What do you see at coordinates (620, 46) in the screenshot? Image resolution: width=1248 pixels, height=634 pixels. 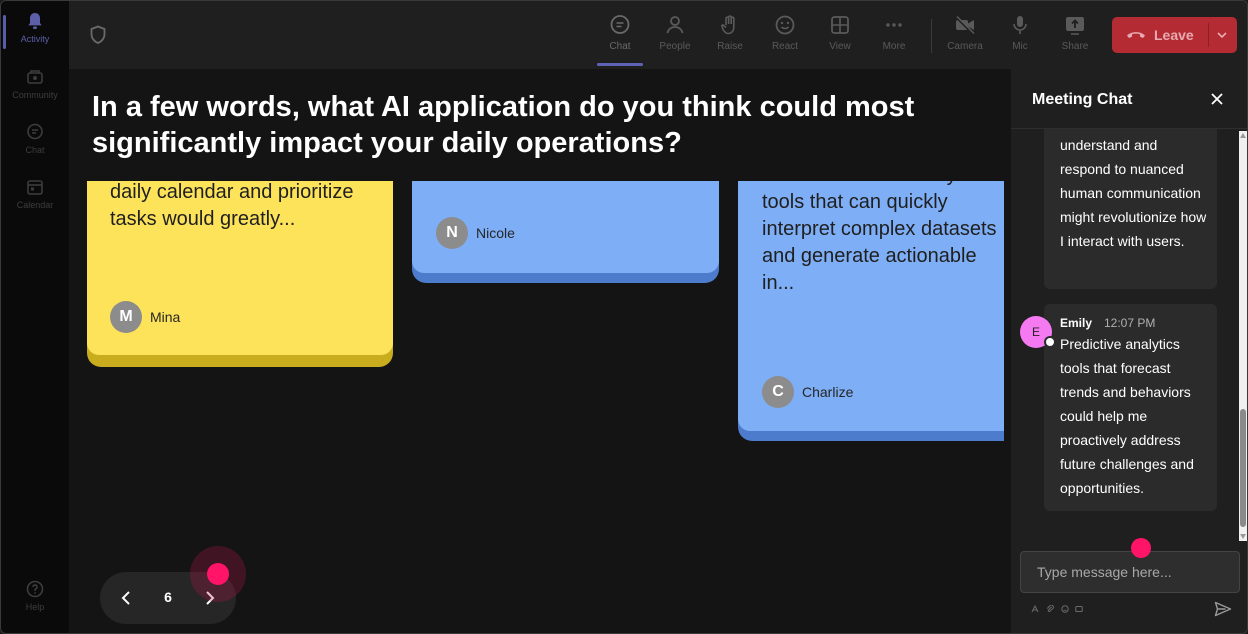 I see `chat-label: Chat` at bounding box center [620, 46].